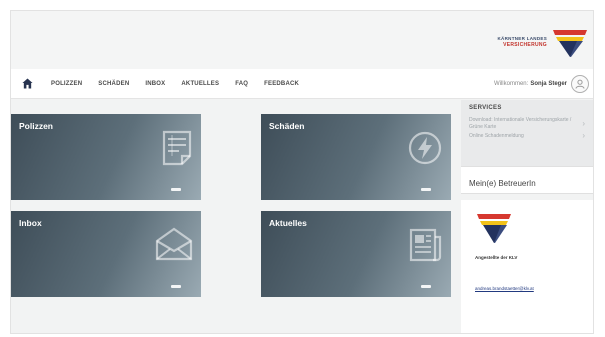 The height and width of the screenshot is (337, 605). I want to click on home-button, so click(27, 84).